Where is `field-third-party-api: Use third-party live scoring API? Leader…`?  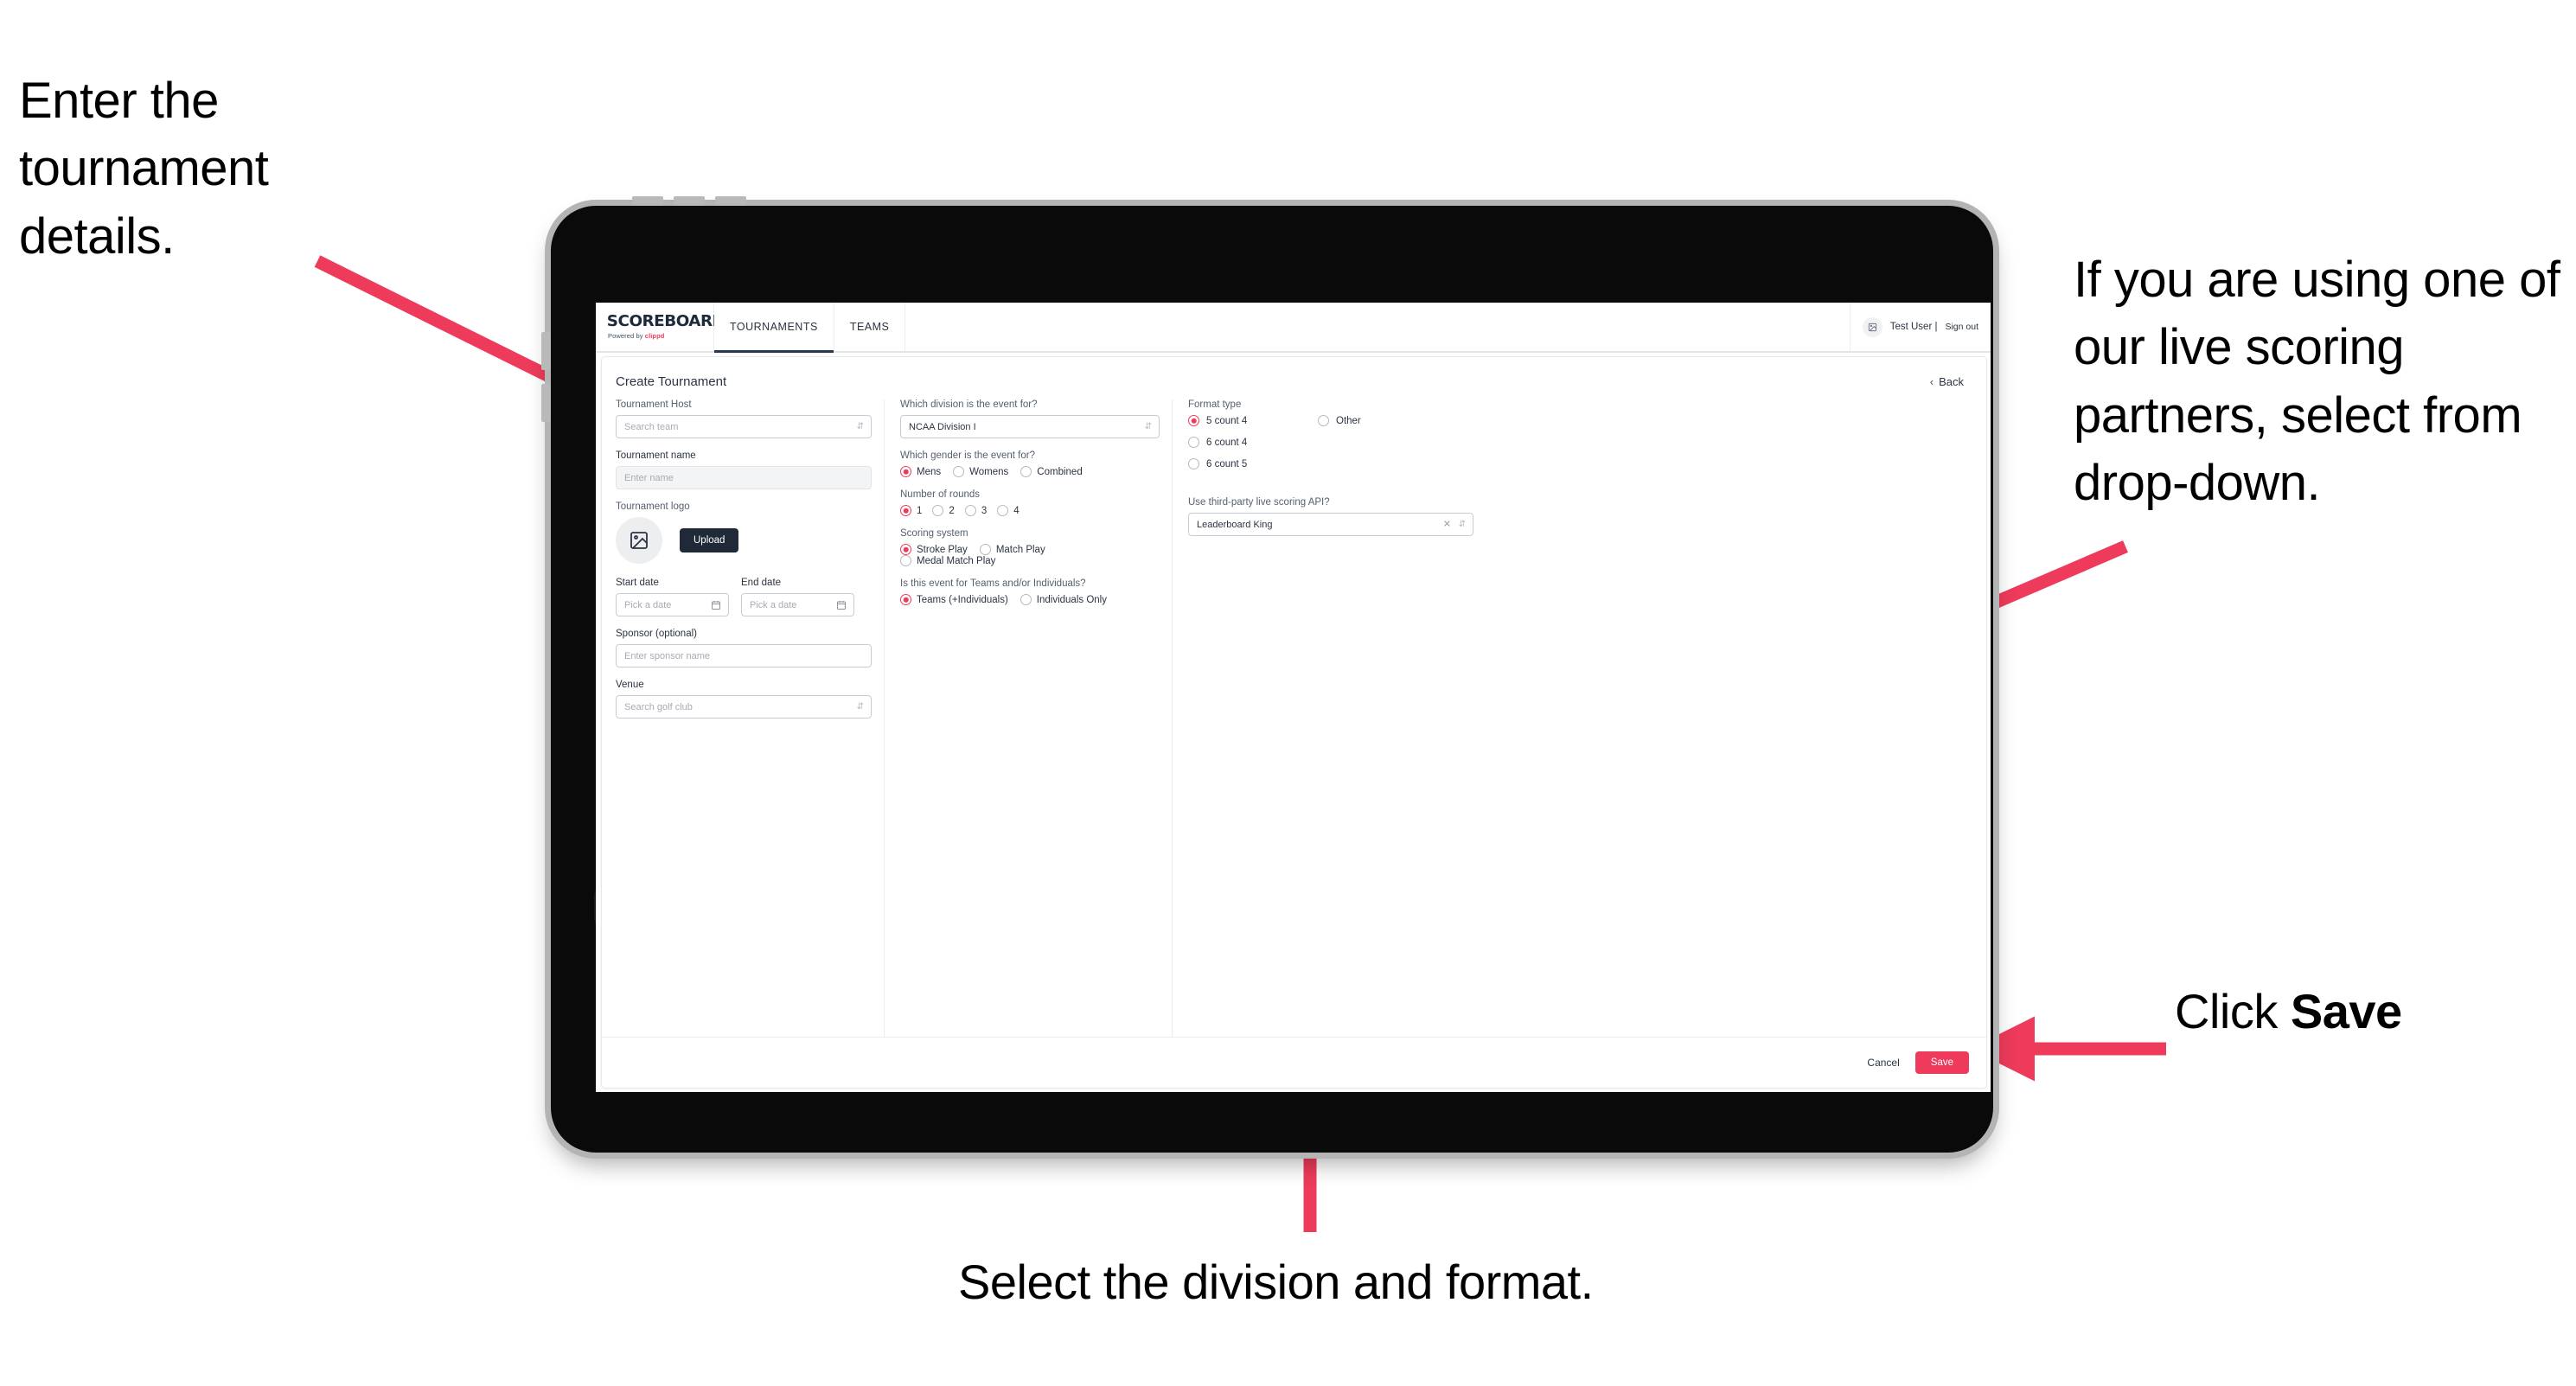 field-third-party-api: Use third-party live scoring API? Leader… is located at coordinates (1331, 516).